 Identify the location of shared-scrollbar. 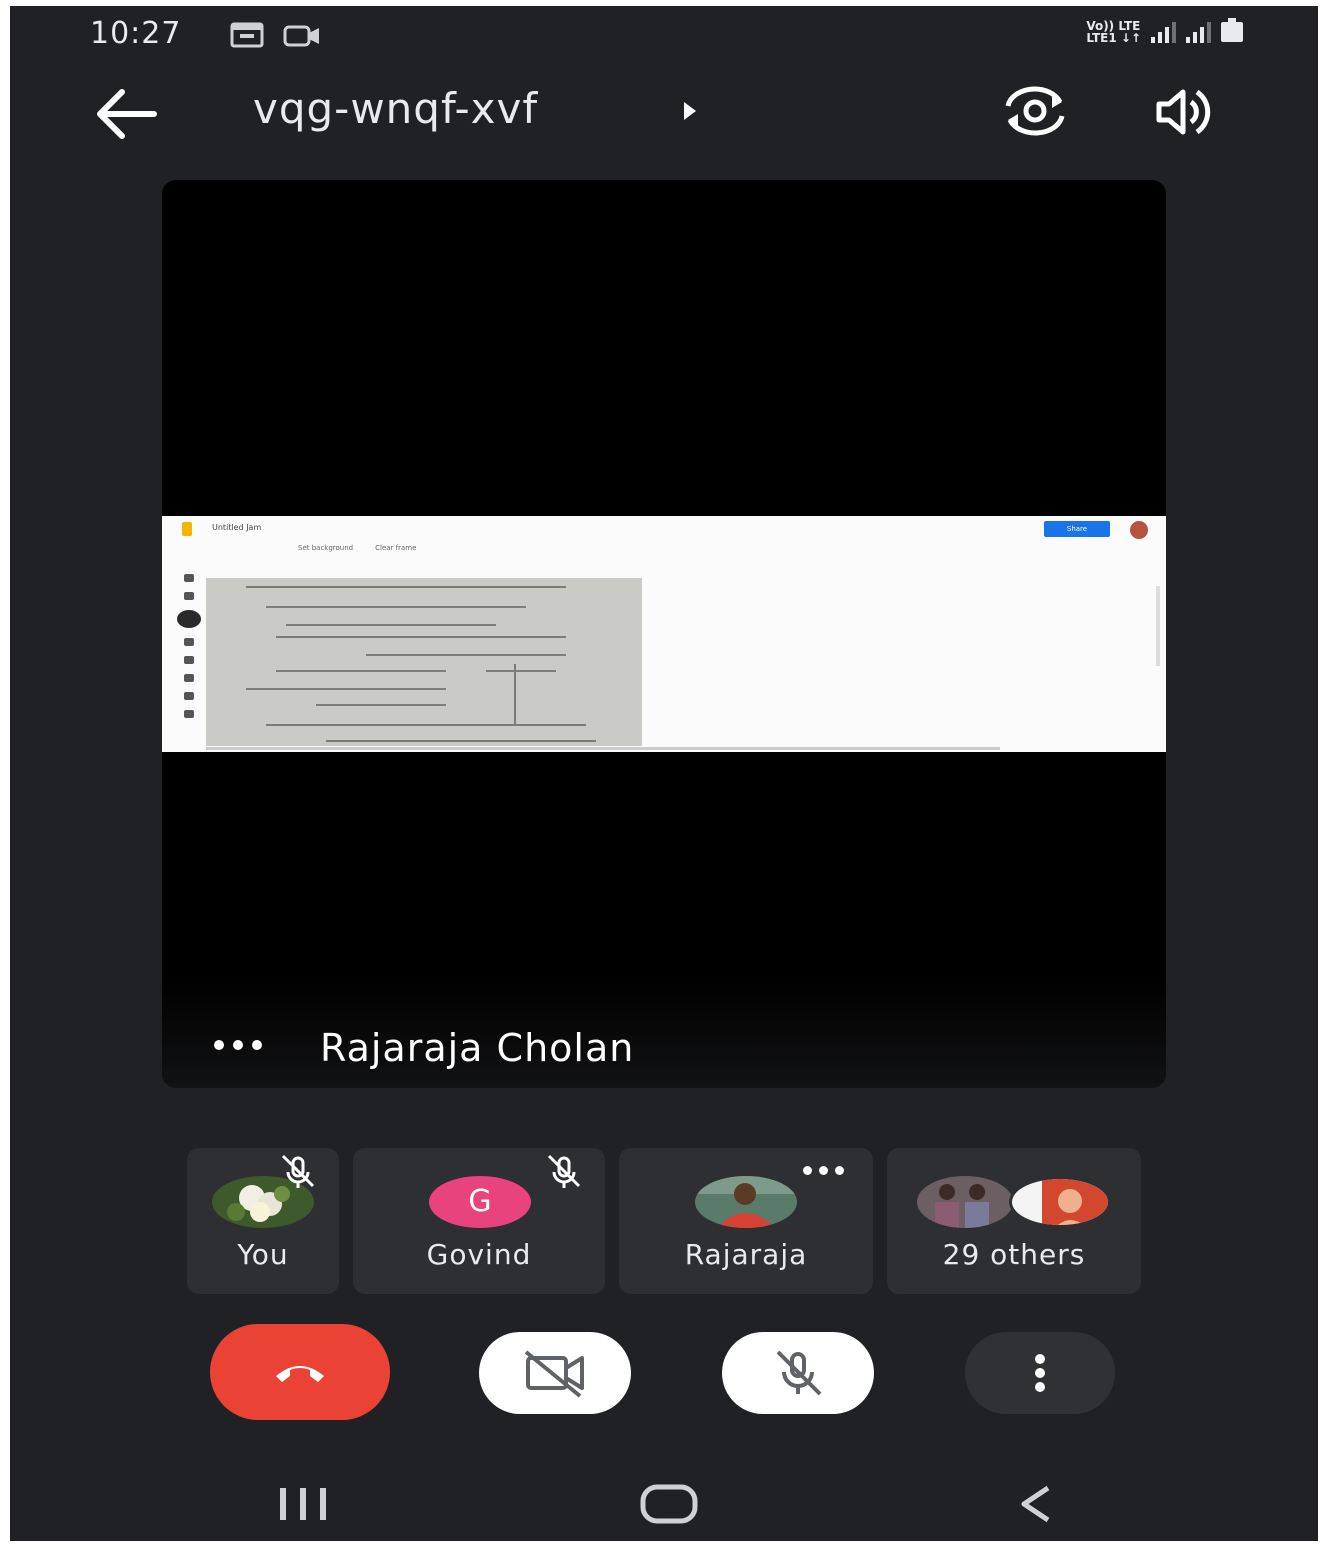
(1158, 626).